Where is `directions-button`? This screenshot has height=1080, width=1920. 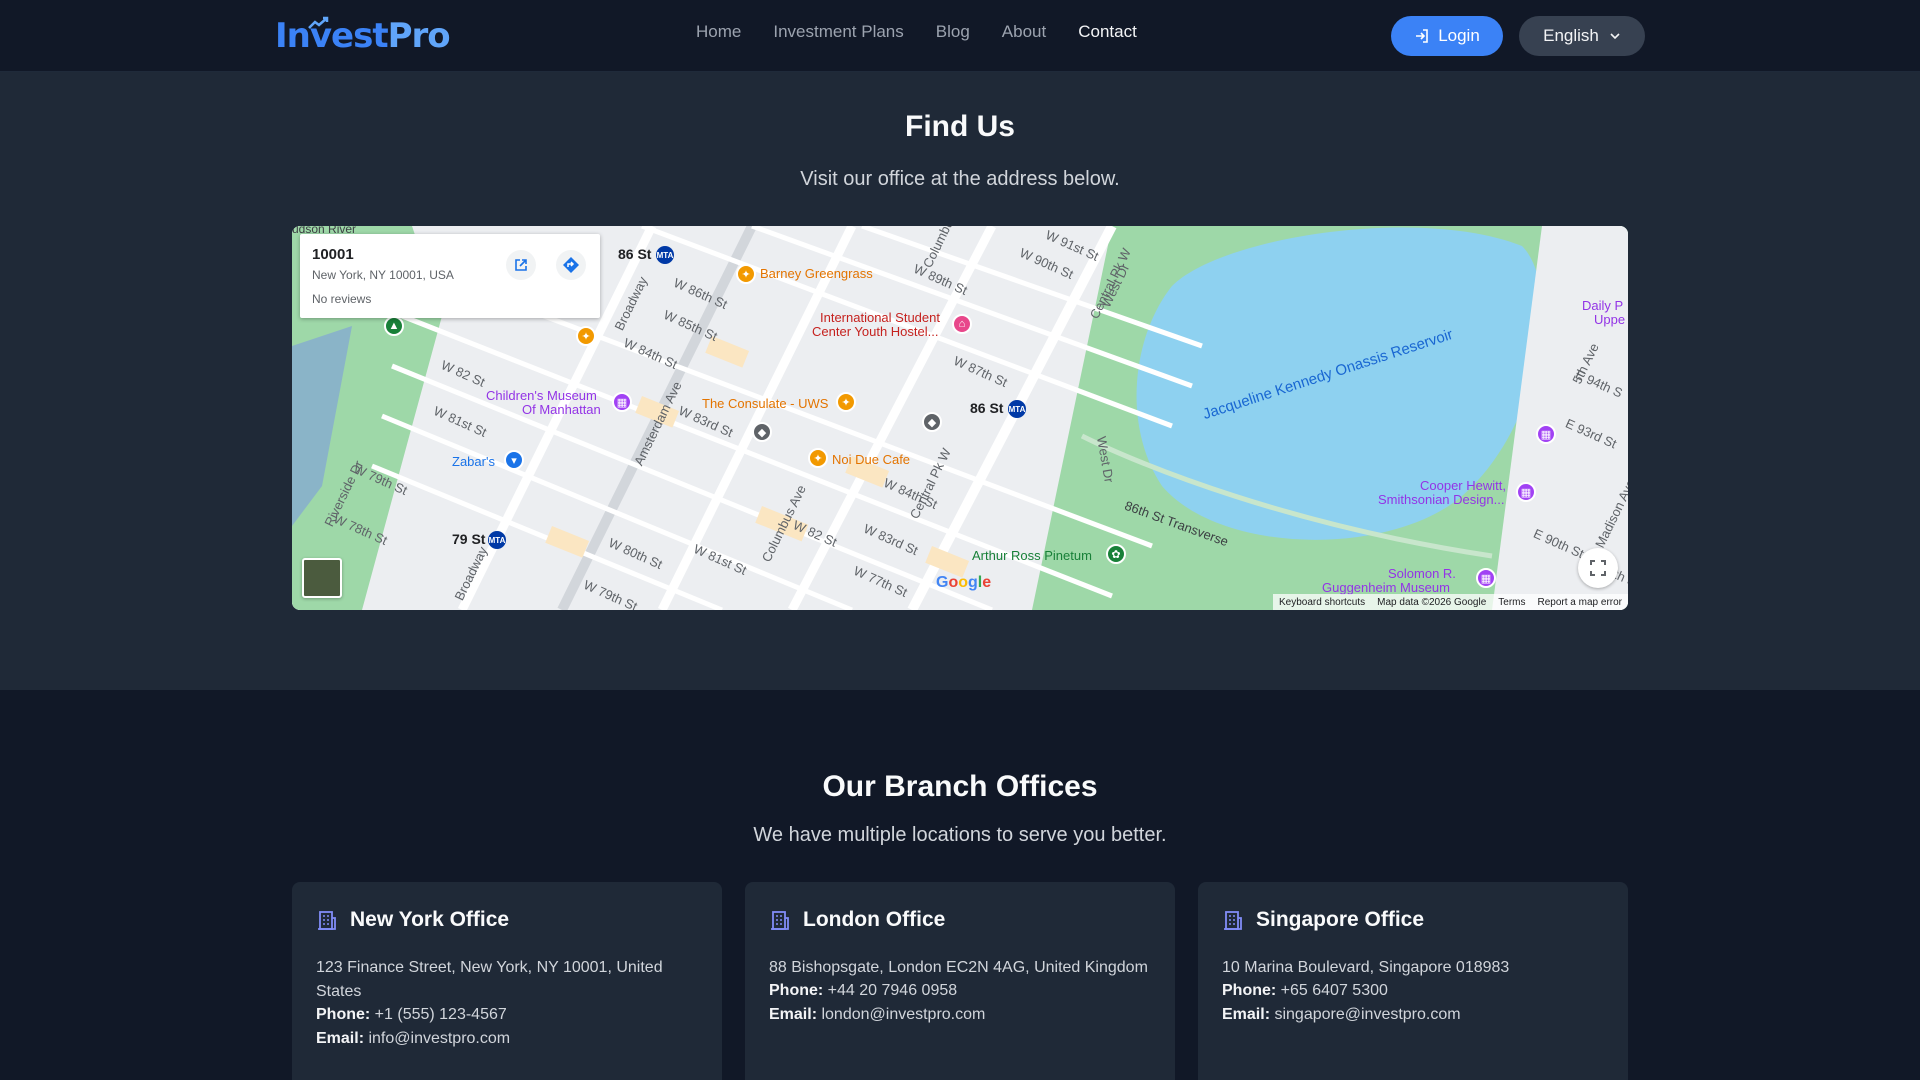
directions-button is located at coordinates (571, 265).